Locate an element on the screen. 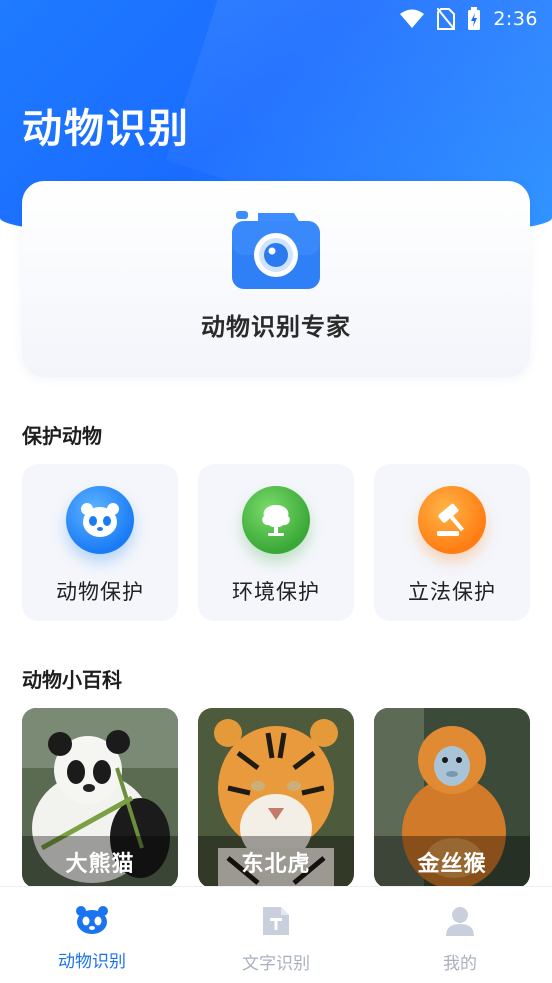  wiki-item-golden-monkey: 金丝猴 is located at coordinates (452, 798).